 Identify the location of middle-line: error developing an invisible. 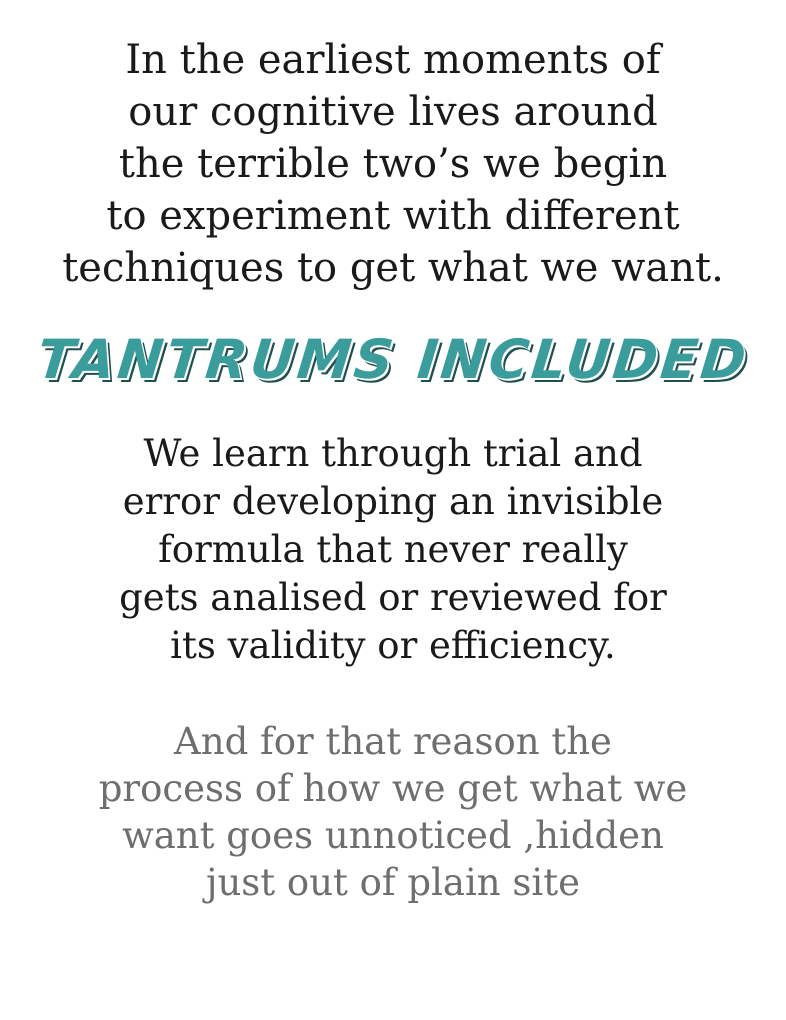
(393, 501).